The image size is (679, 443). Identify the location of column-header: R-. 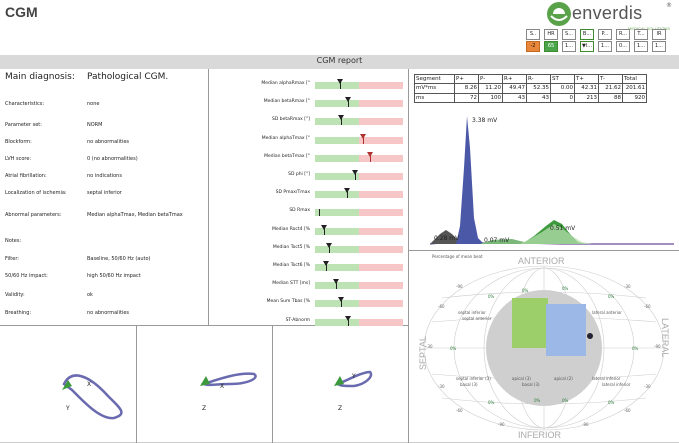
(538, 79).